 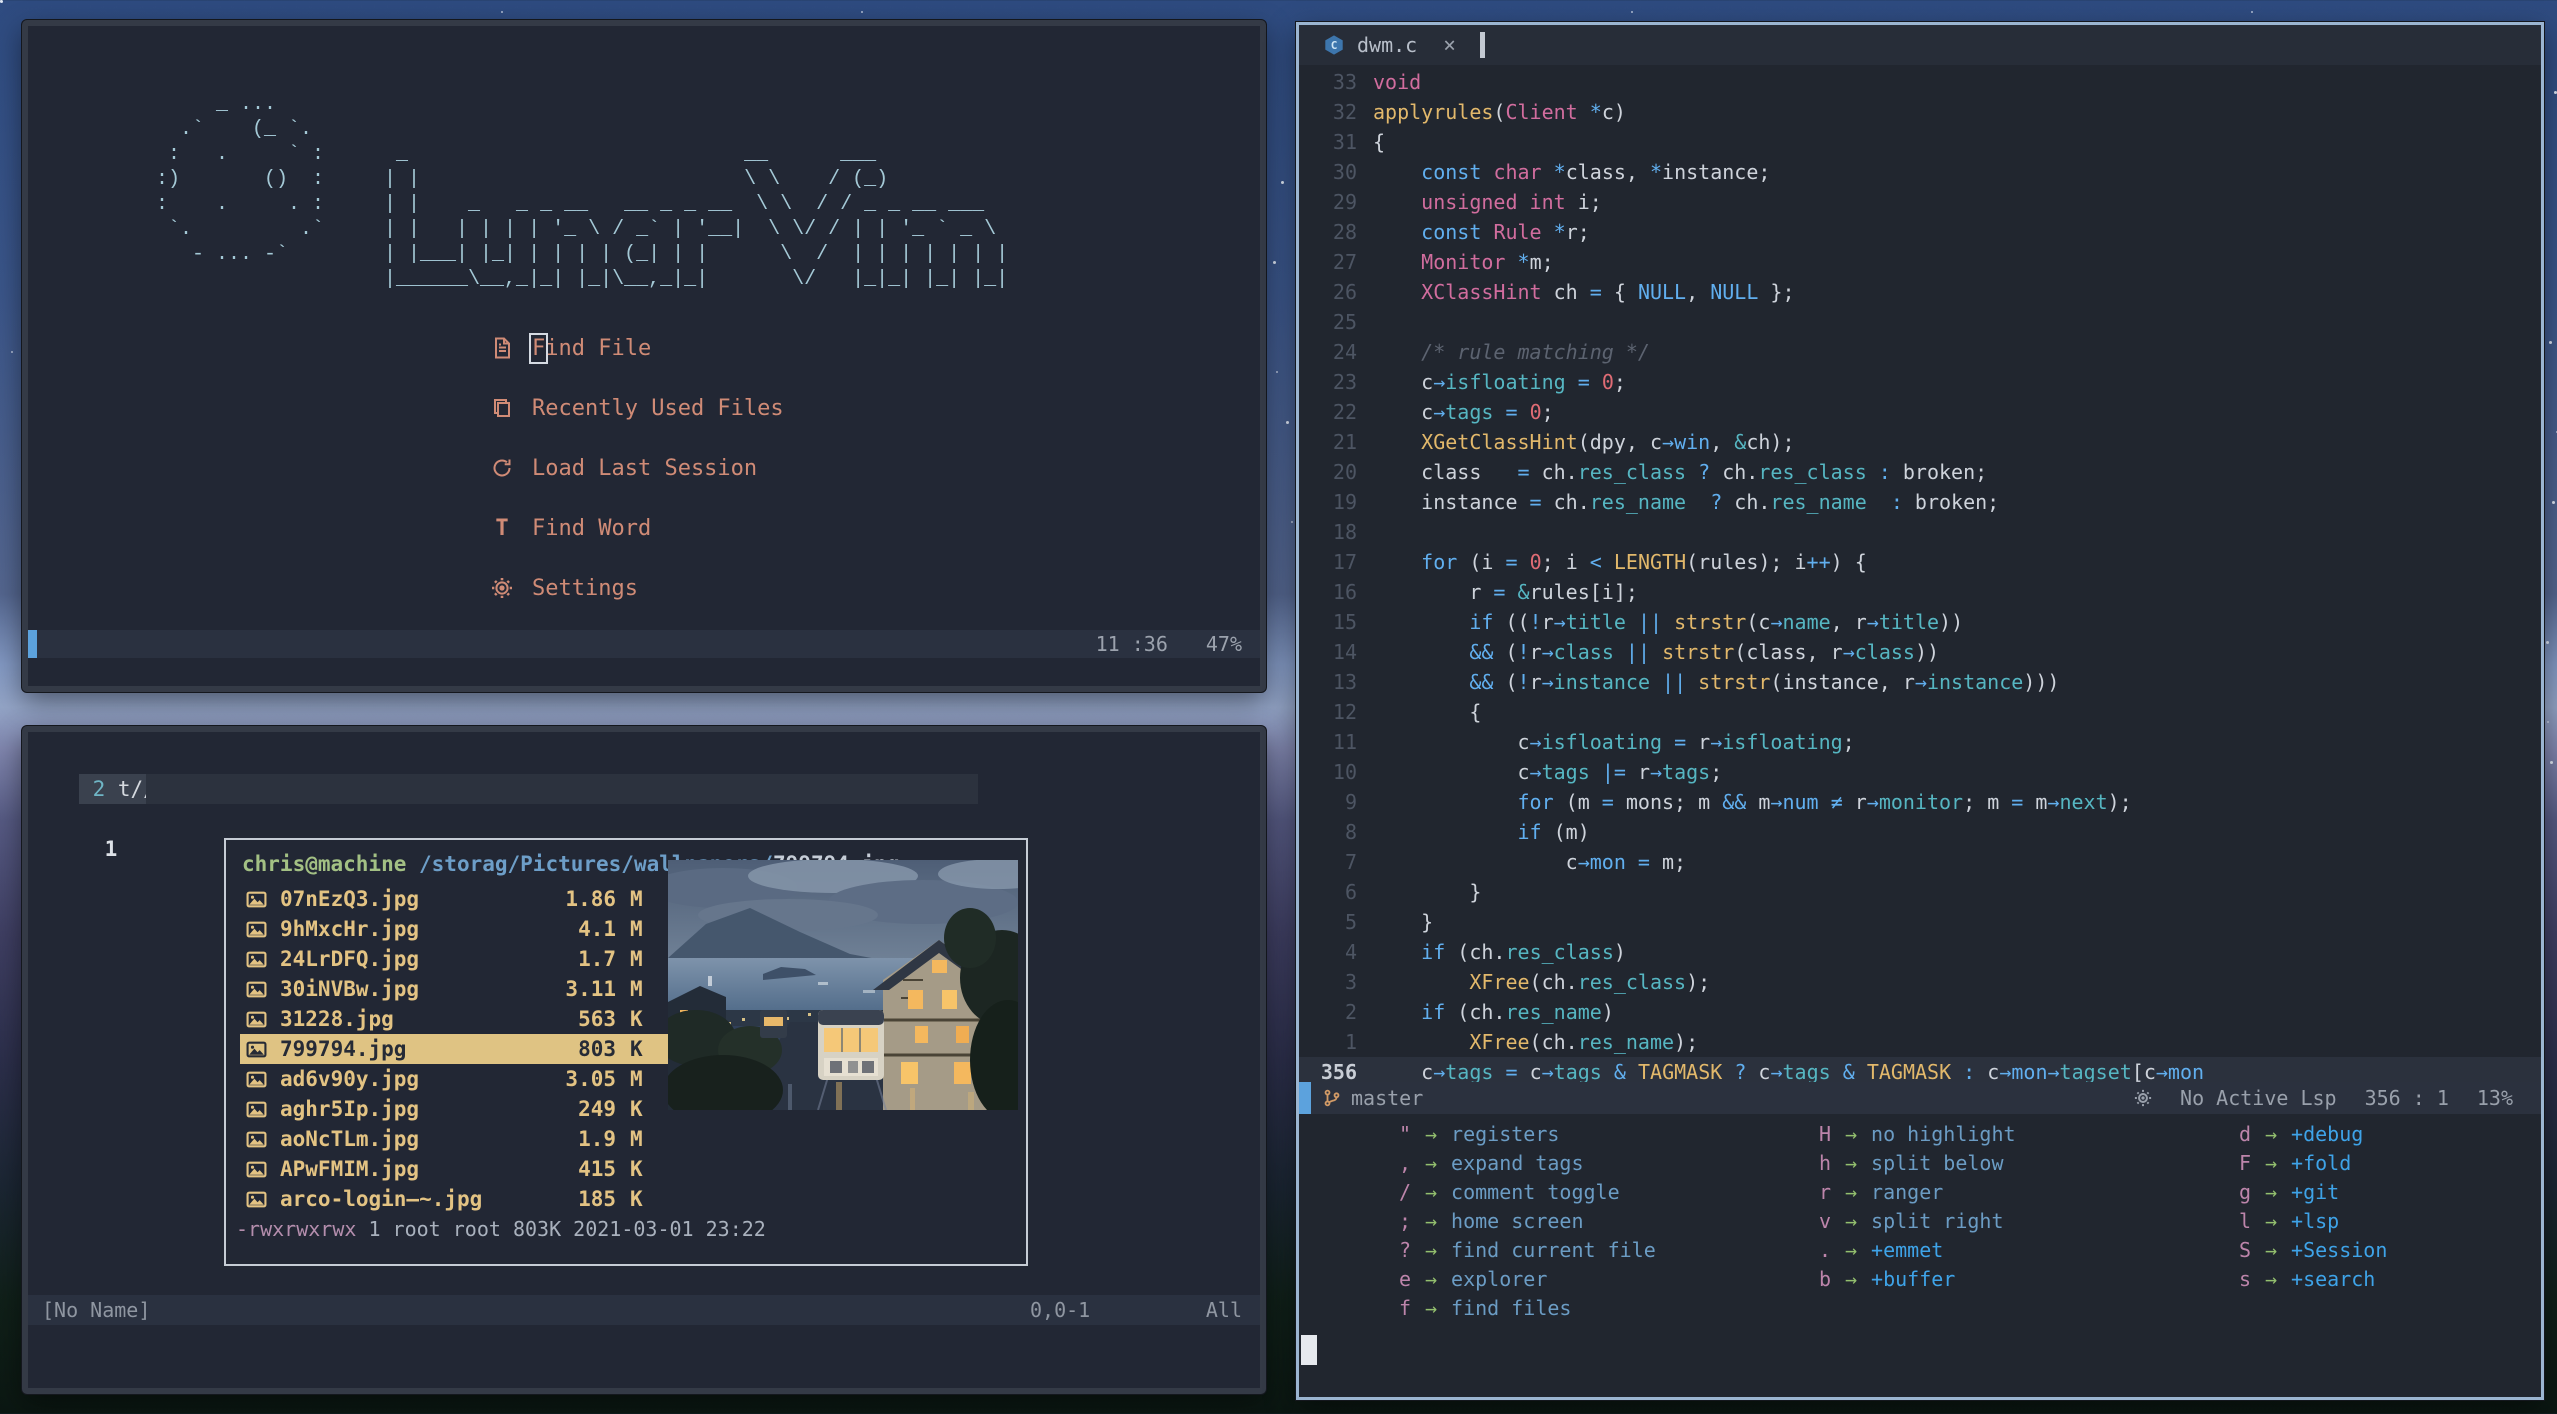 I want to click on whichkey-binding: / → comment toggle, so click(x=1559, y=1191).